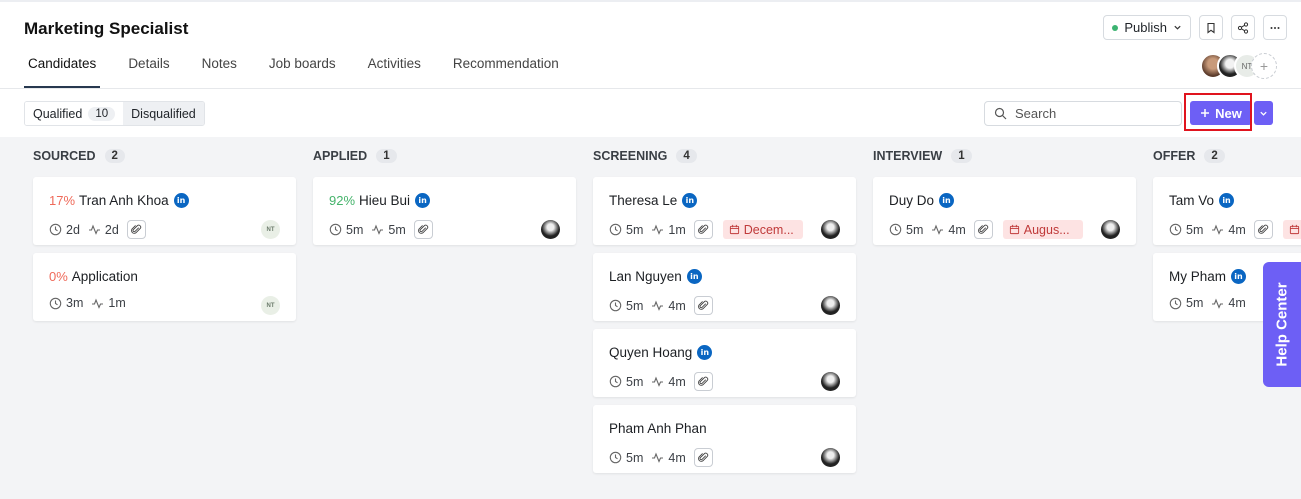 The height and width of the screenshot is (499, 1301). What do you see at coordinates (1243, 27) in the screenshot?
I see `share-button` at bounding box center [1243, 27].